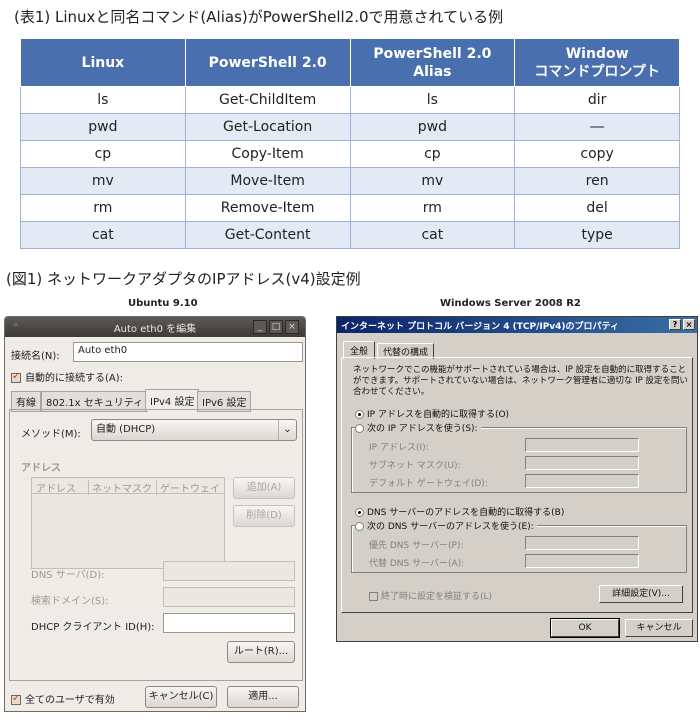 The image size is (700, 720). What do you see at coordinates (229, 571) in the screenshot?
I see `dns-input` at bounding box center [229, 571].